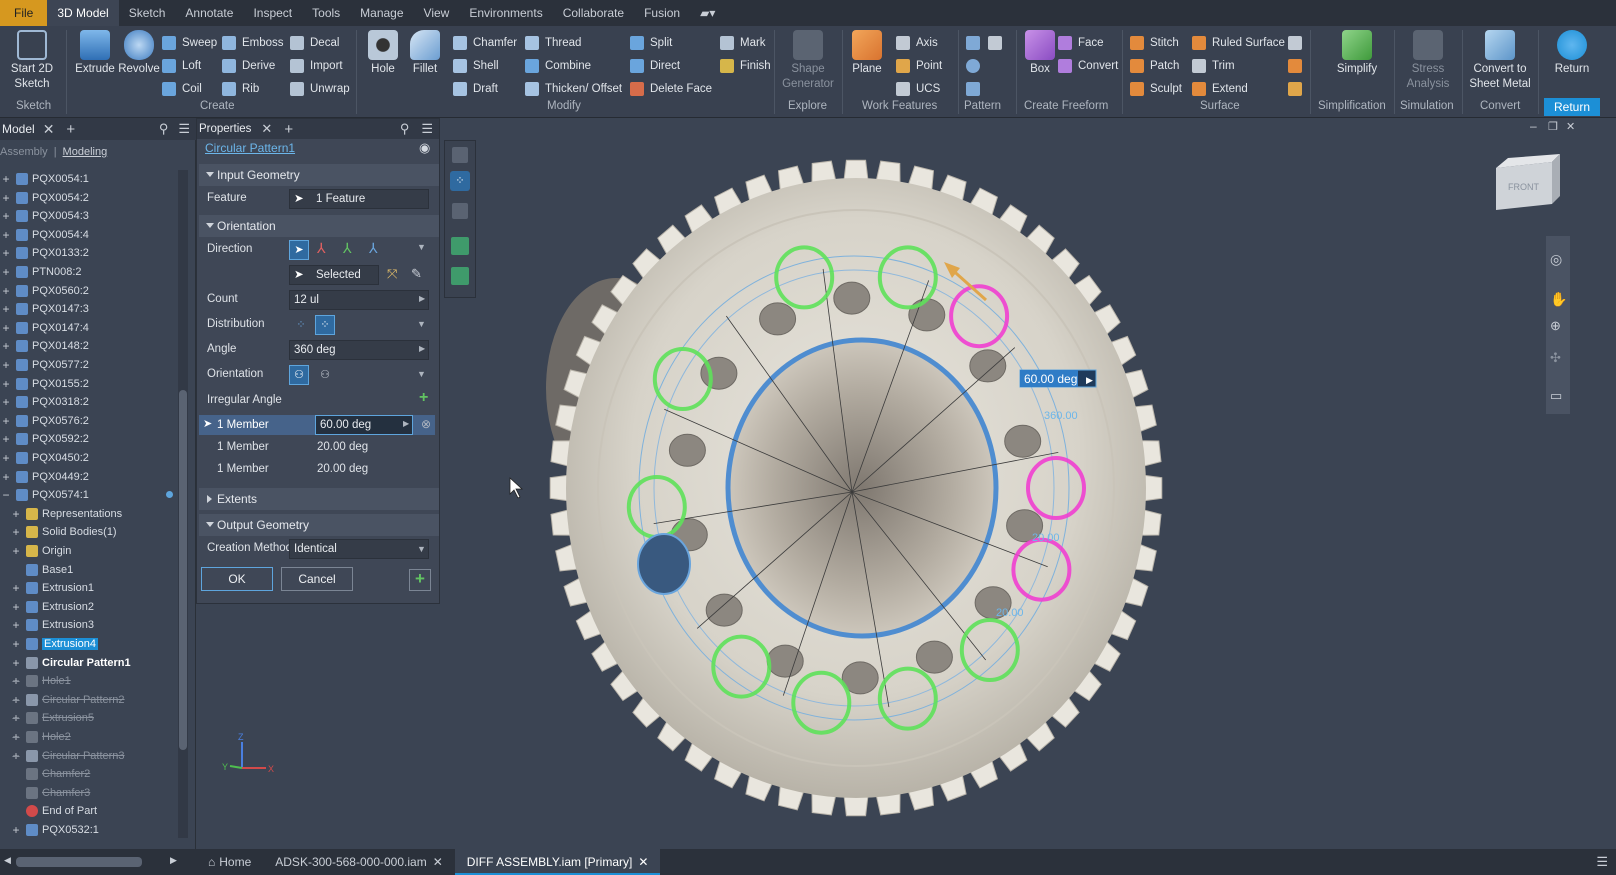  What do you see at coordinates (1238, 43) in the screenshot?
I see `ruled-surface-button: Ruled Surface` at bounding box center [1238, 43].